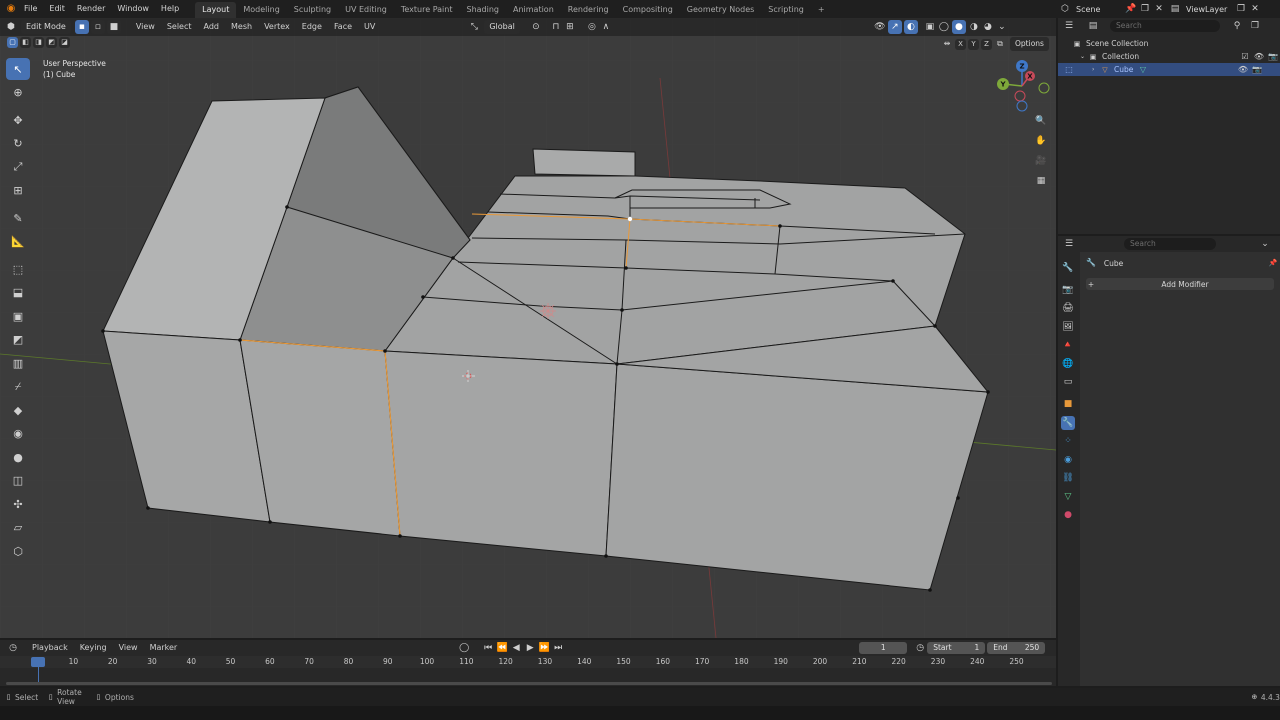 The width and height of the screenshot is (1280, 720). I want to click on tab-scripting: Scripting, so click(786, 10).